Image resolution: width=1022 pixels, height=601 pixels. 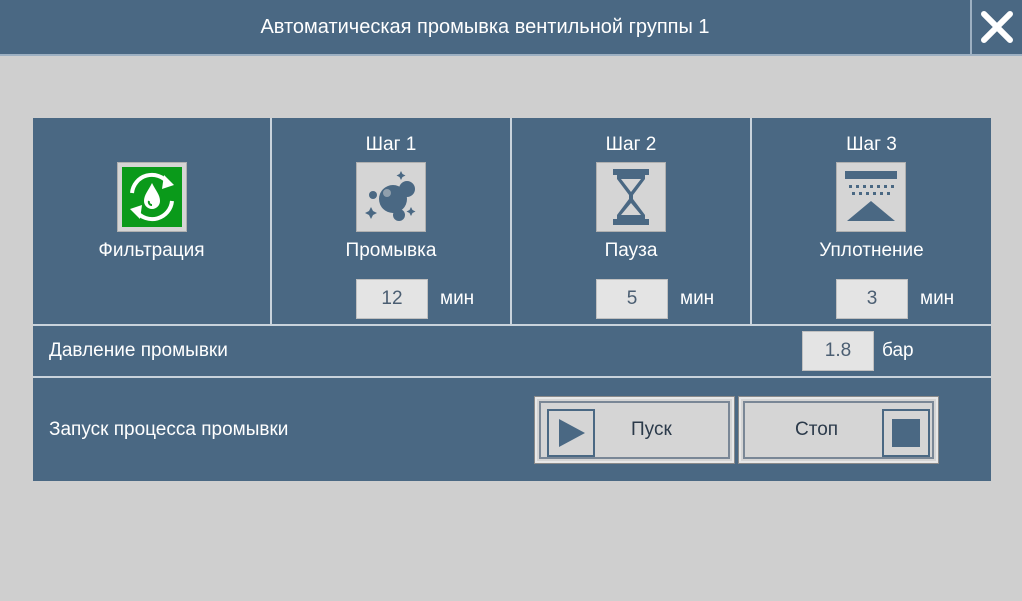 I want to click on bubbles-icon, so click(x=390, y=196).